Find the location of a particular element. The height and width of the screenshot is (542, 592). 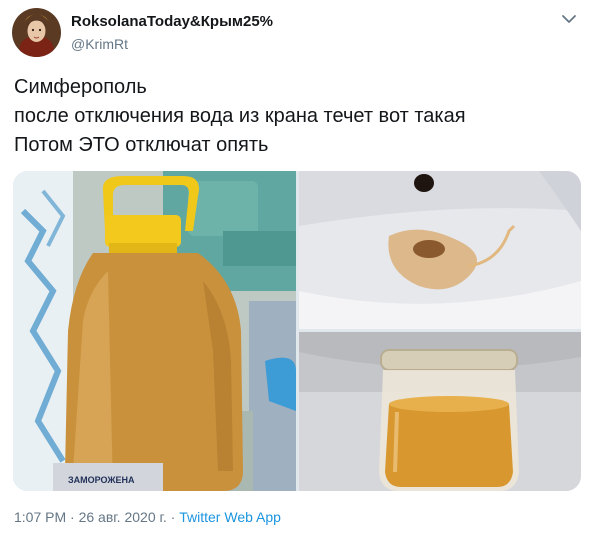

tweet-source-link: Twitter Web App is located at coordinates (230, 517).